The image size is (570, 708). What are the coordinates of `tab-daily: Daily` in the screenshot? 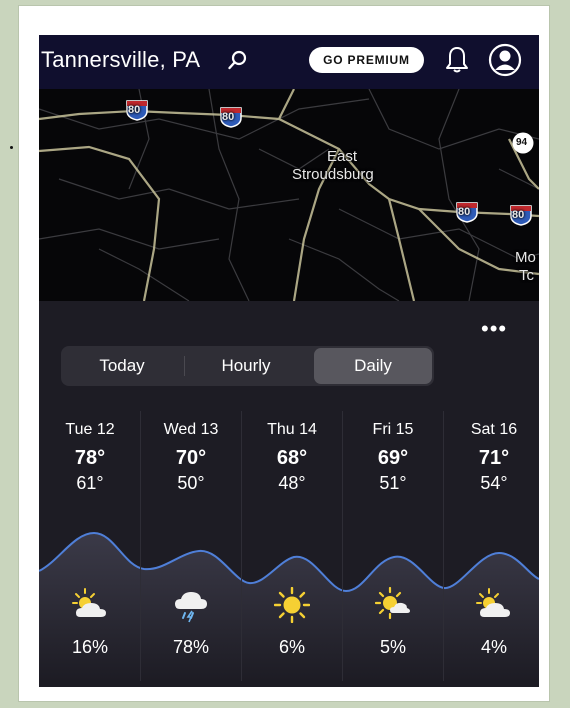 It's located at (373, 366).